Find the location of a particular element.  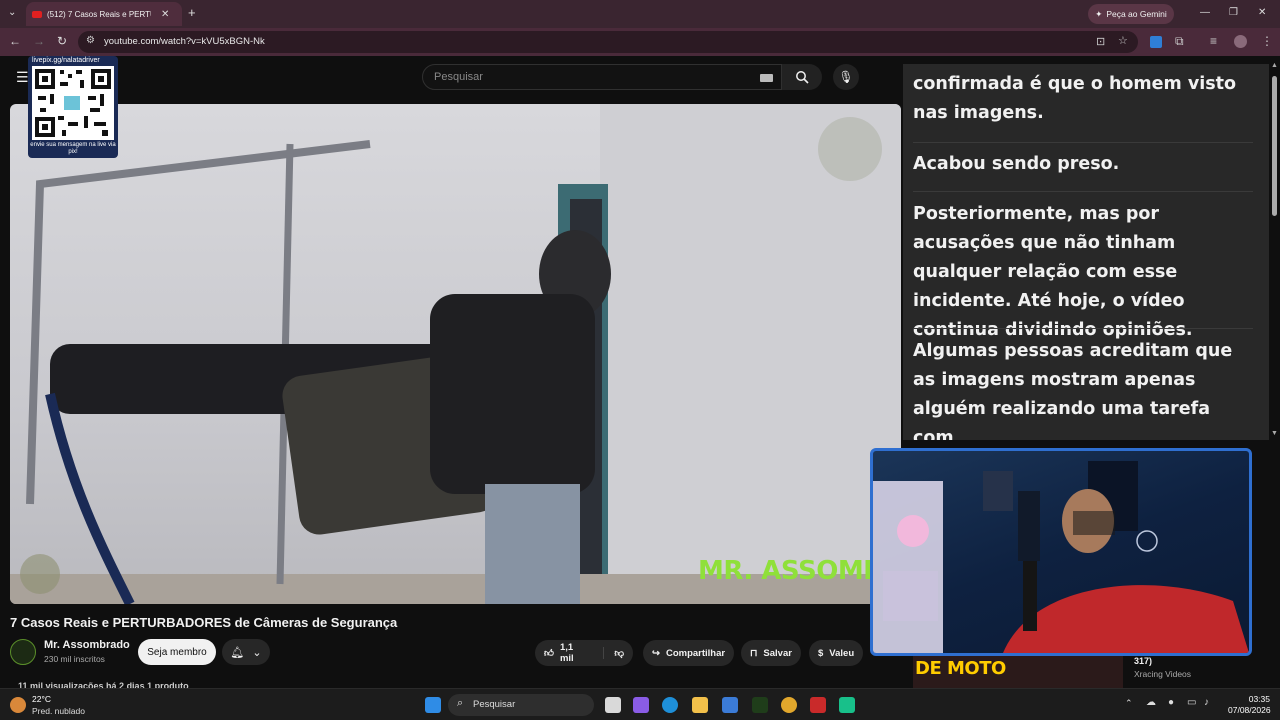

reload-icon: ↻ is located at coordinates (62, 41).